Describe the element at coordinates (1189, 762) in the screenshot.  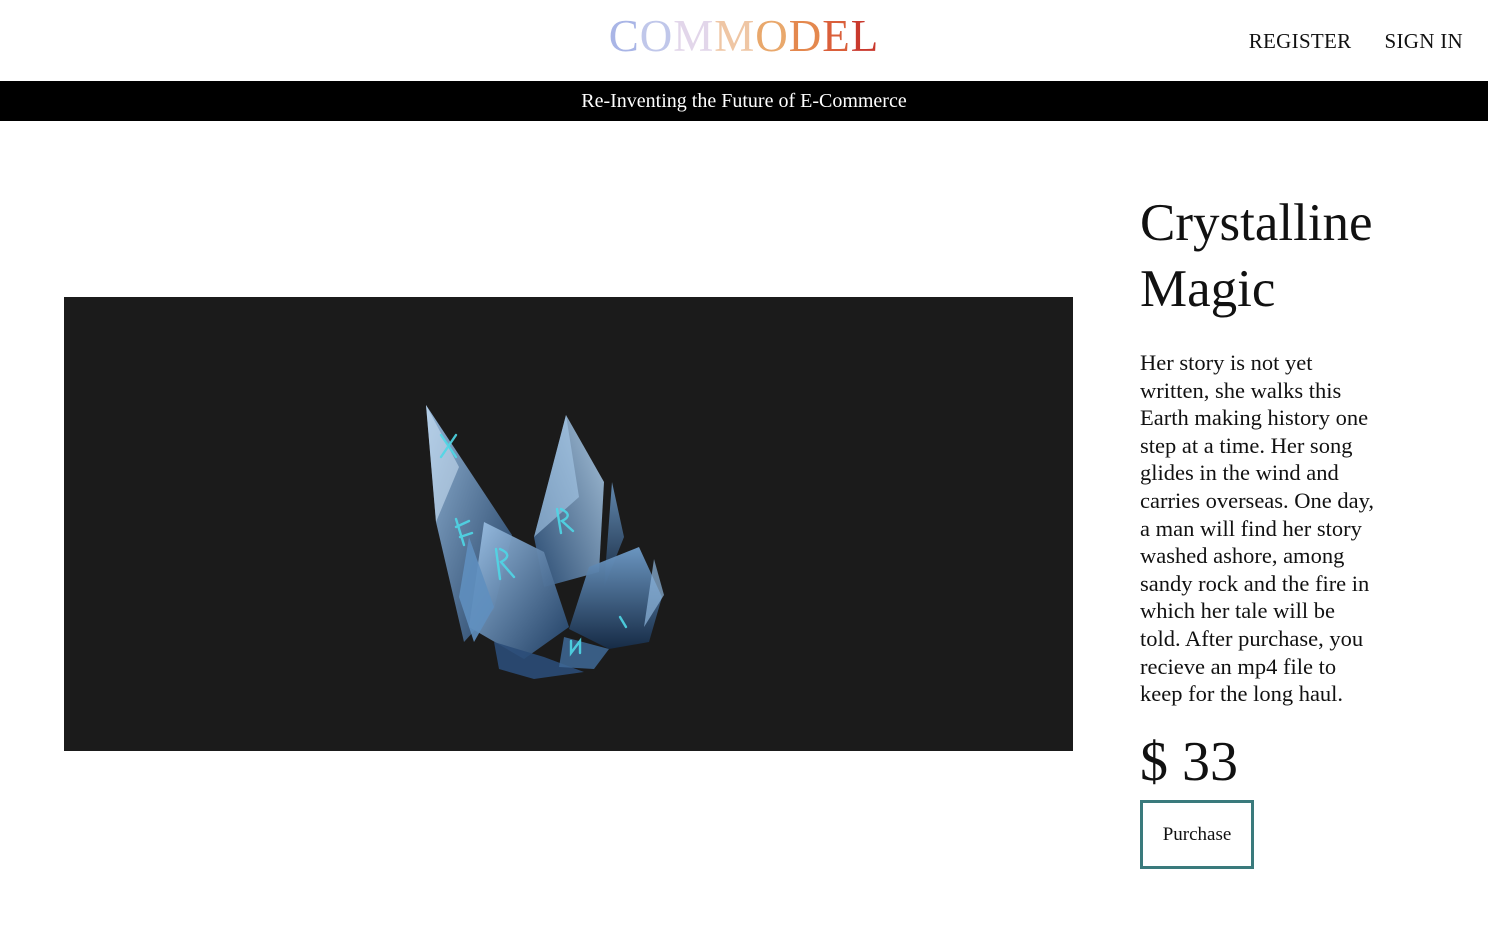
I see `product-price: $ 33` at that location.